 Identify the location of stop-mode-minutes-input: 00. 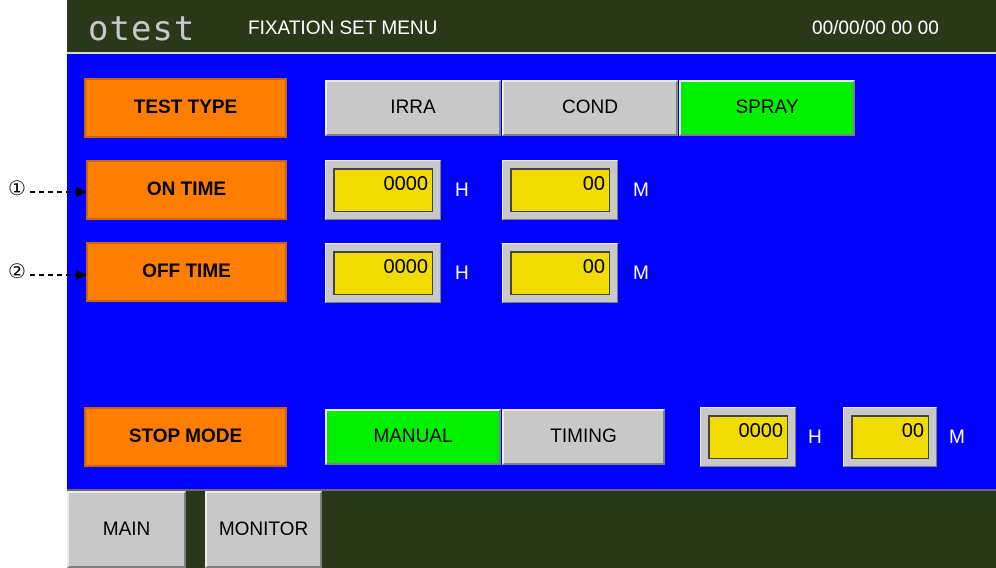
(890, 437).